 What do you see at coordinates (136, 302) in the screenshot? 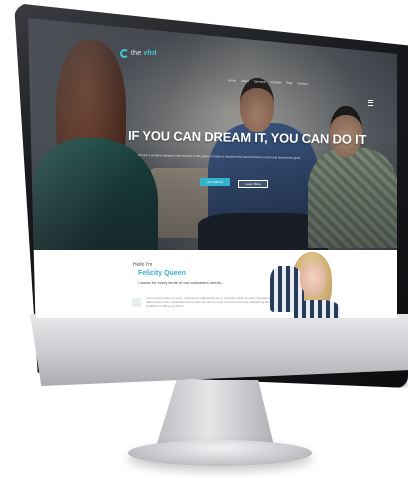
I see `quote-mark-icon` at bounding box center [136, 302].